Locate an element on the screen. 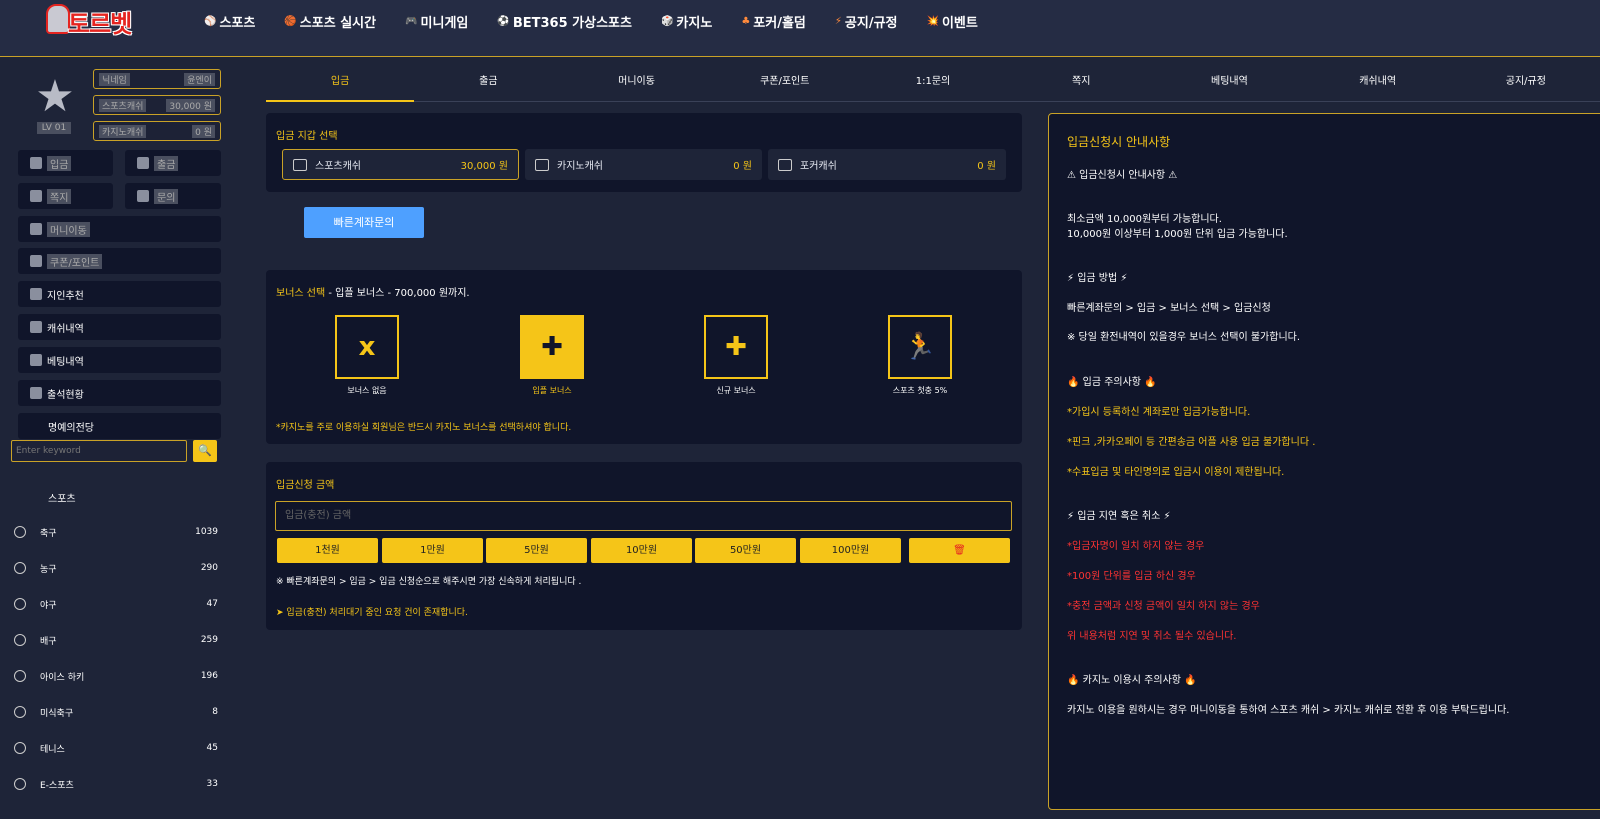 Image resolution: width=1600 pixels, height=819 pixels. tab-inquiry: 1:1문의 is located at coordinates (933, 86).